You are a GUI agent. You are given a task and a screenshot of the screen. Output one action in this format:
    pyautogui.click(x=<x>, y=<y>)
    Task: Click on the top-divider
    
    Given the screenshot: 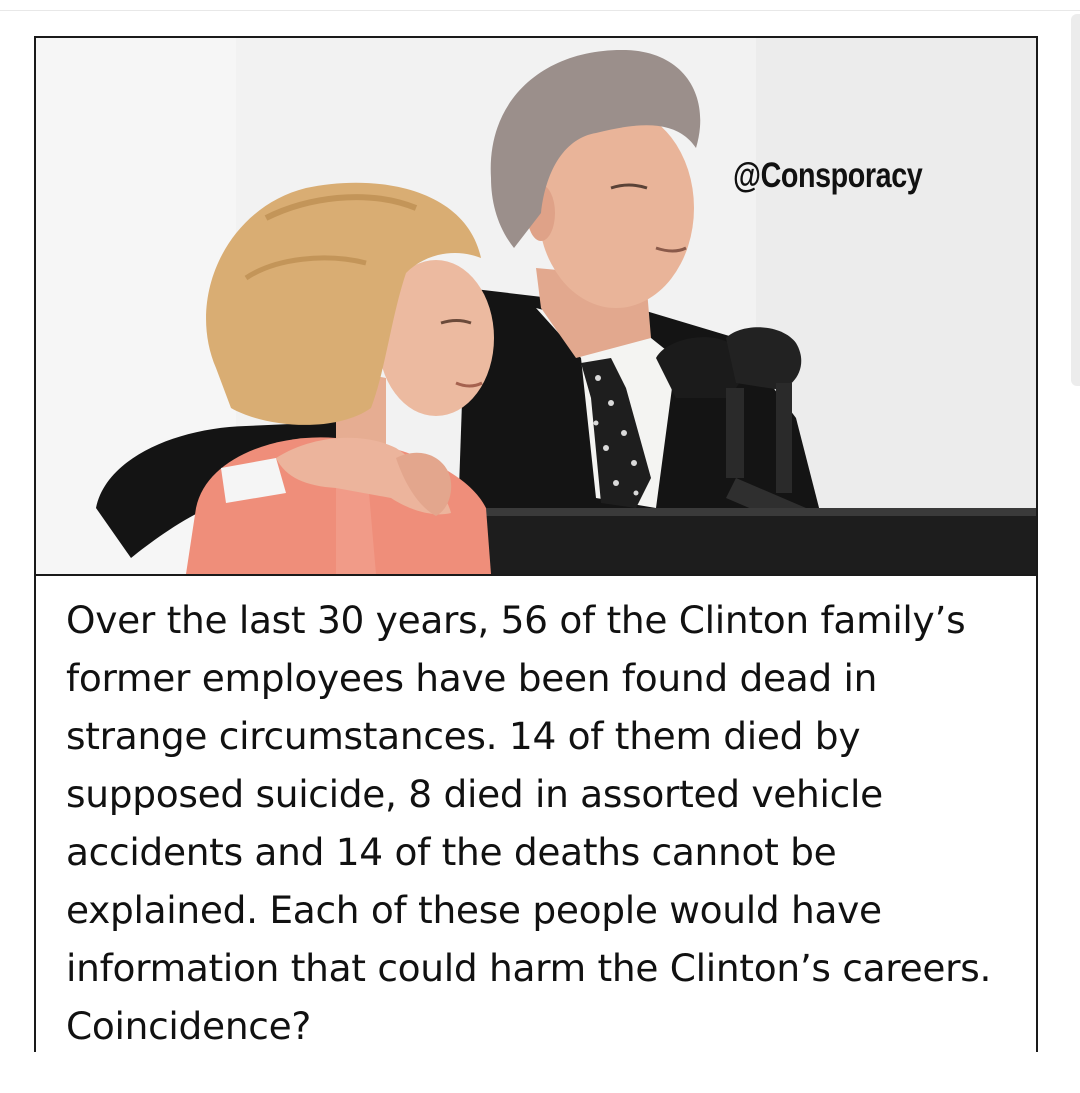 What is the action you would take?
    pyautogui.click(x=540, y=10)
    